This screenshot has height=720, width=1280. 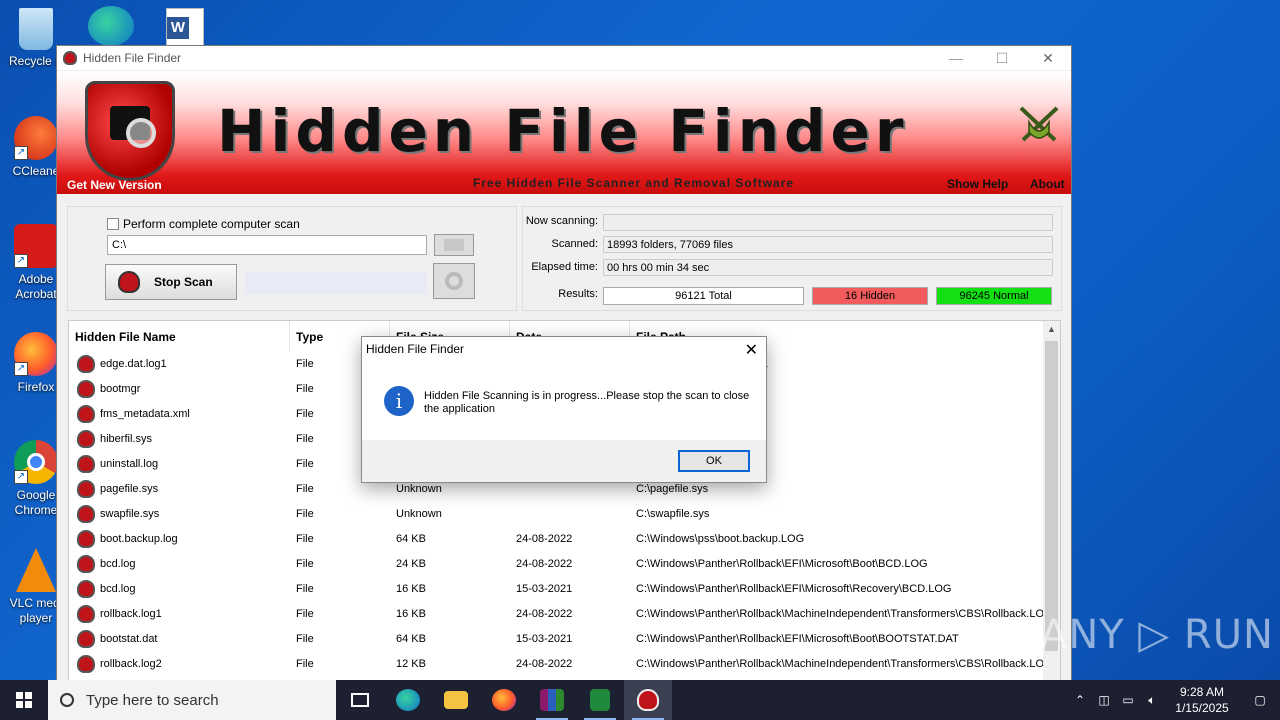 What do you see at coordinates (36, 61) in the screenshot?
I see `desktop-icon-label: Recycle B` at bounding box center [36, 61].